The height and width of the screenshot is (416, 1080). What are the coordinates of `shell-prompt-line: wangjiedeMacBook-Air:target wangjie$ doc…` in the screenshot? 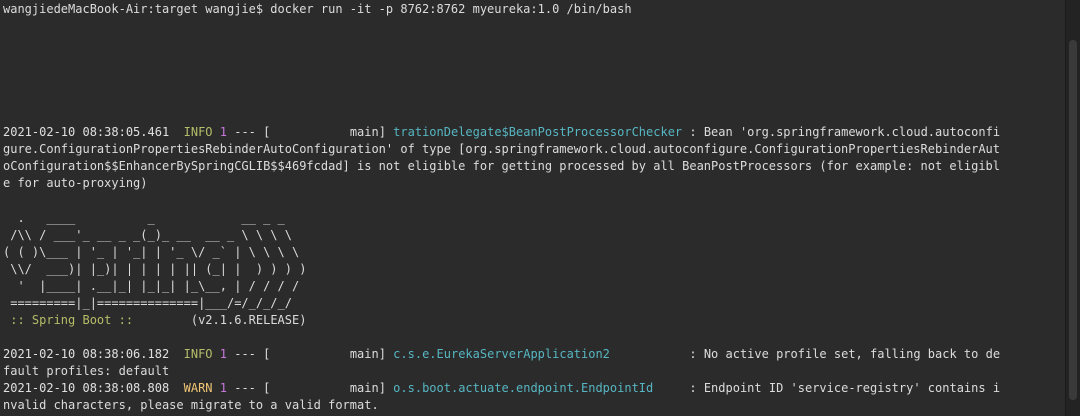 It's located at (317, 9).